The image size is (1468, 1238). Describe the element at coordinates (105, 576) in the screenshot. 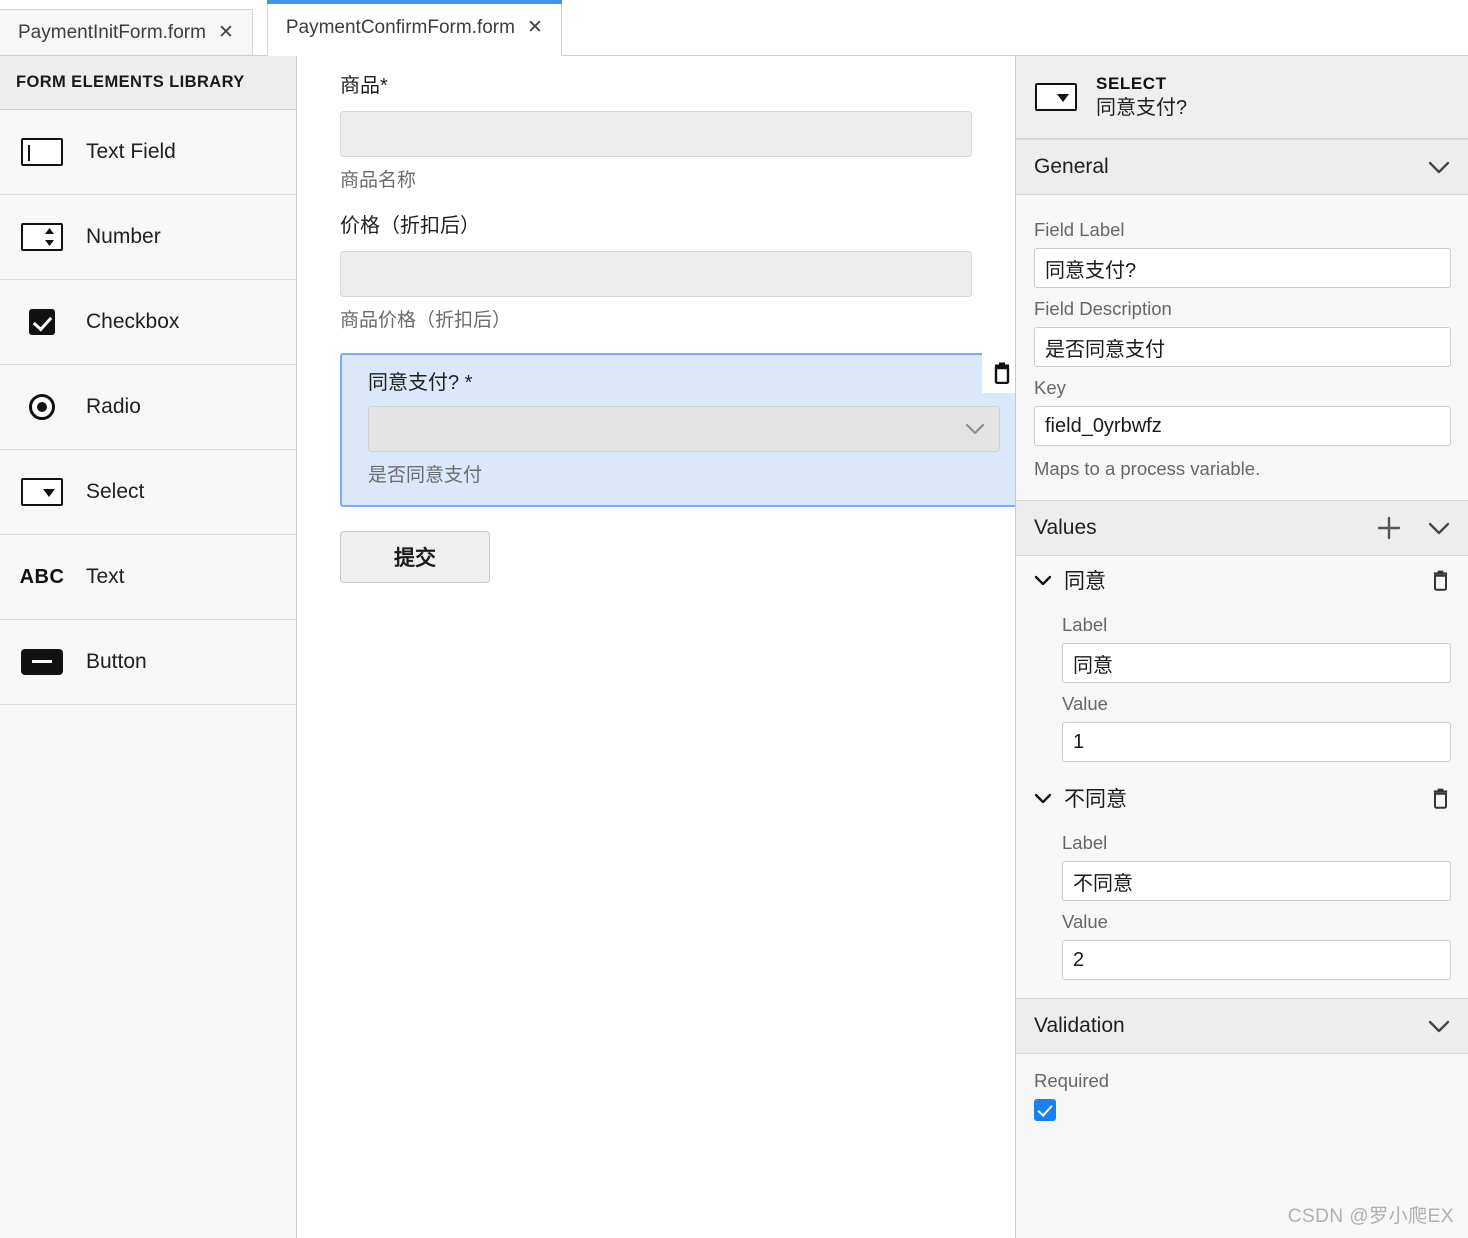

I see `palette-item-label: Text` at that location.